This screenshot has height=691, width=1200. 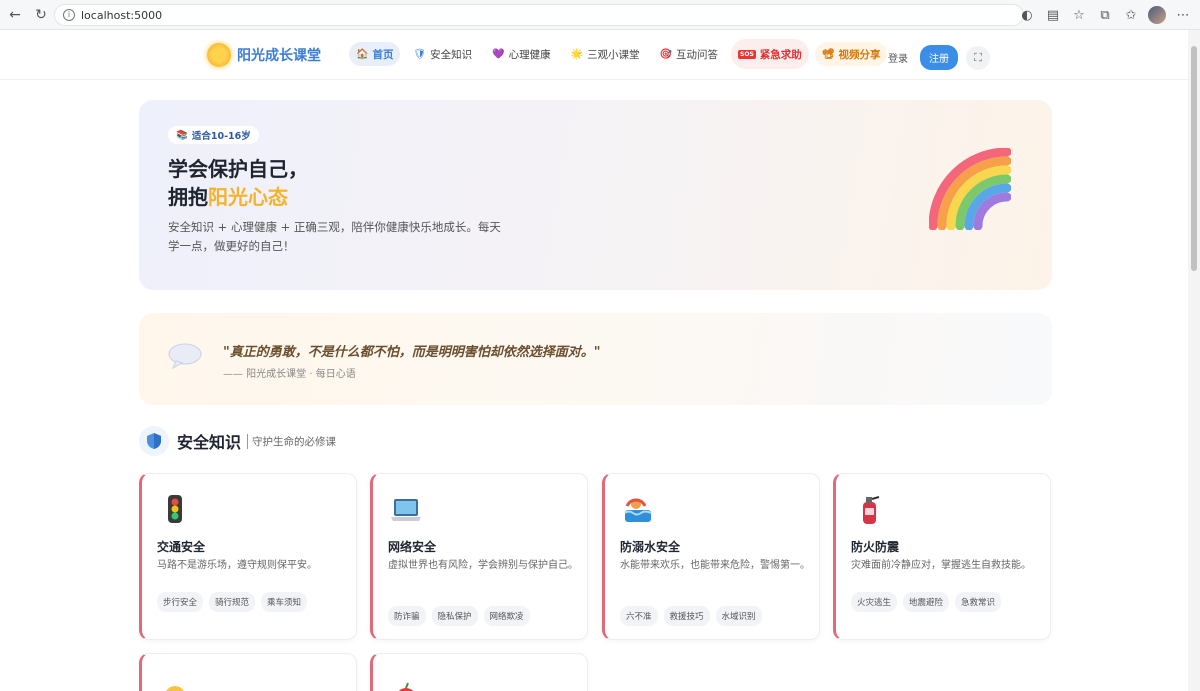 I want to click on favorite-star-icon: ☆, so click(x=1079, y=15).